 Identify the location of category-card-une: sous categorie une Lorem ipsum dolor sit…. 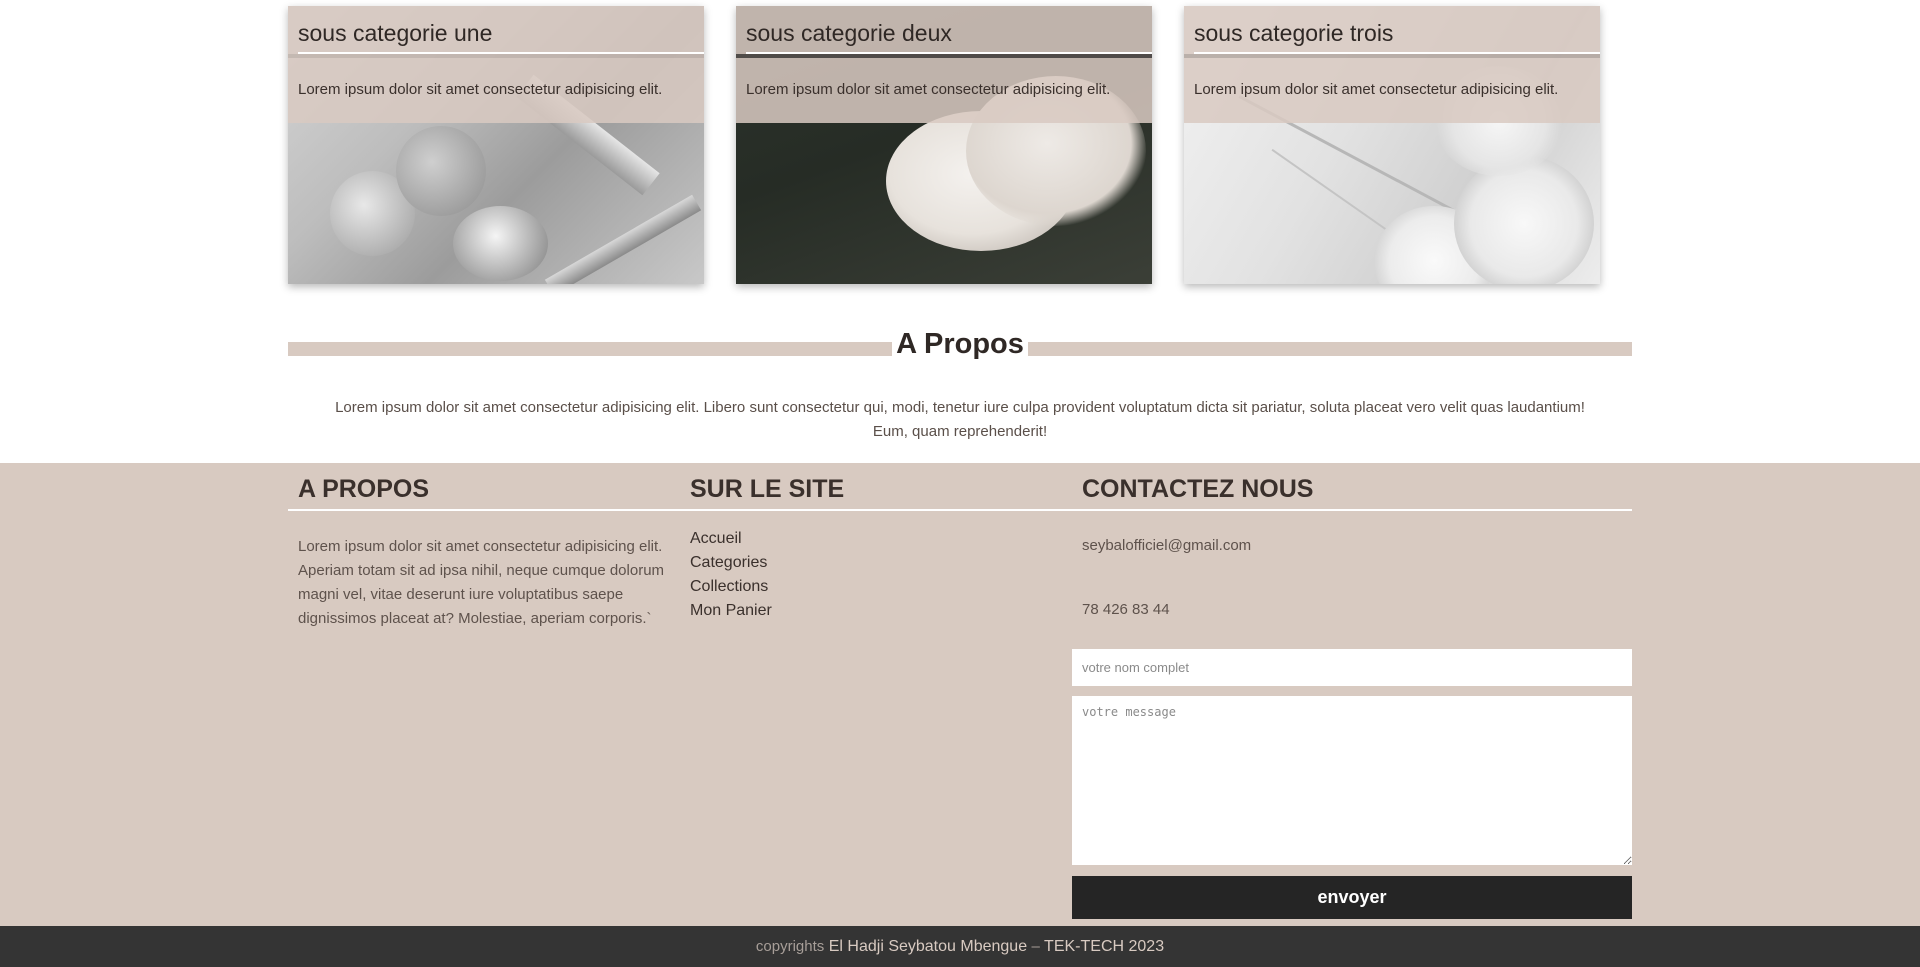
(496, 145).